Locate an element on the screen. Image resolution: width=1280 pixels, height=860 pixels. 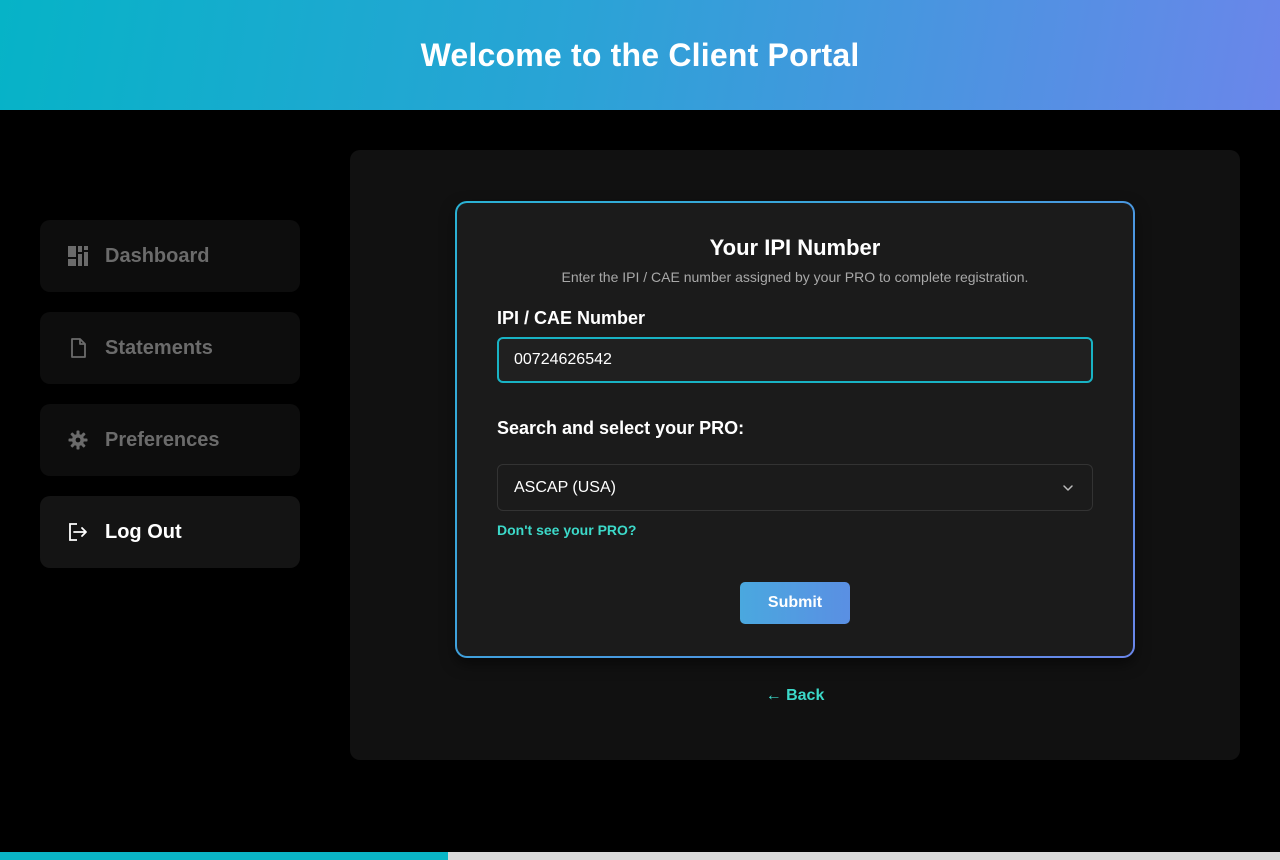
page-title: Welcome to the Client Portal is located at coordinates (640, 54).